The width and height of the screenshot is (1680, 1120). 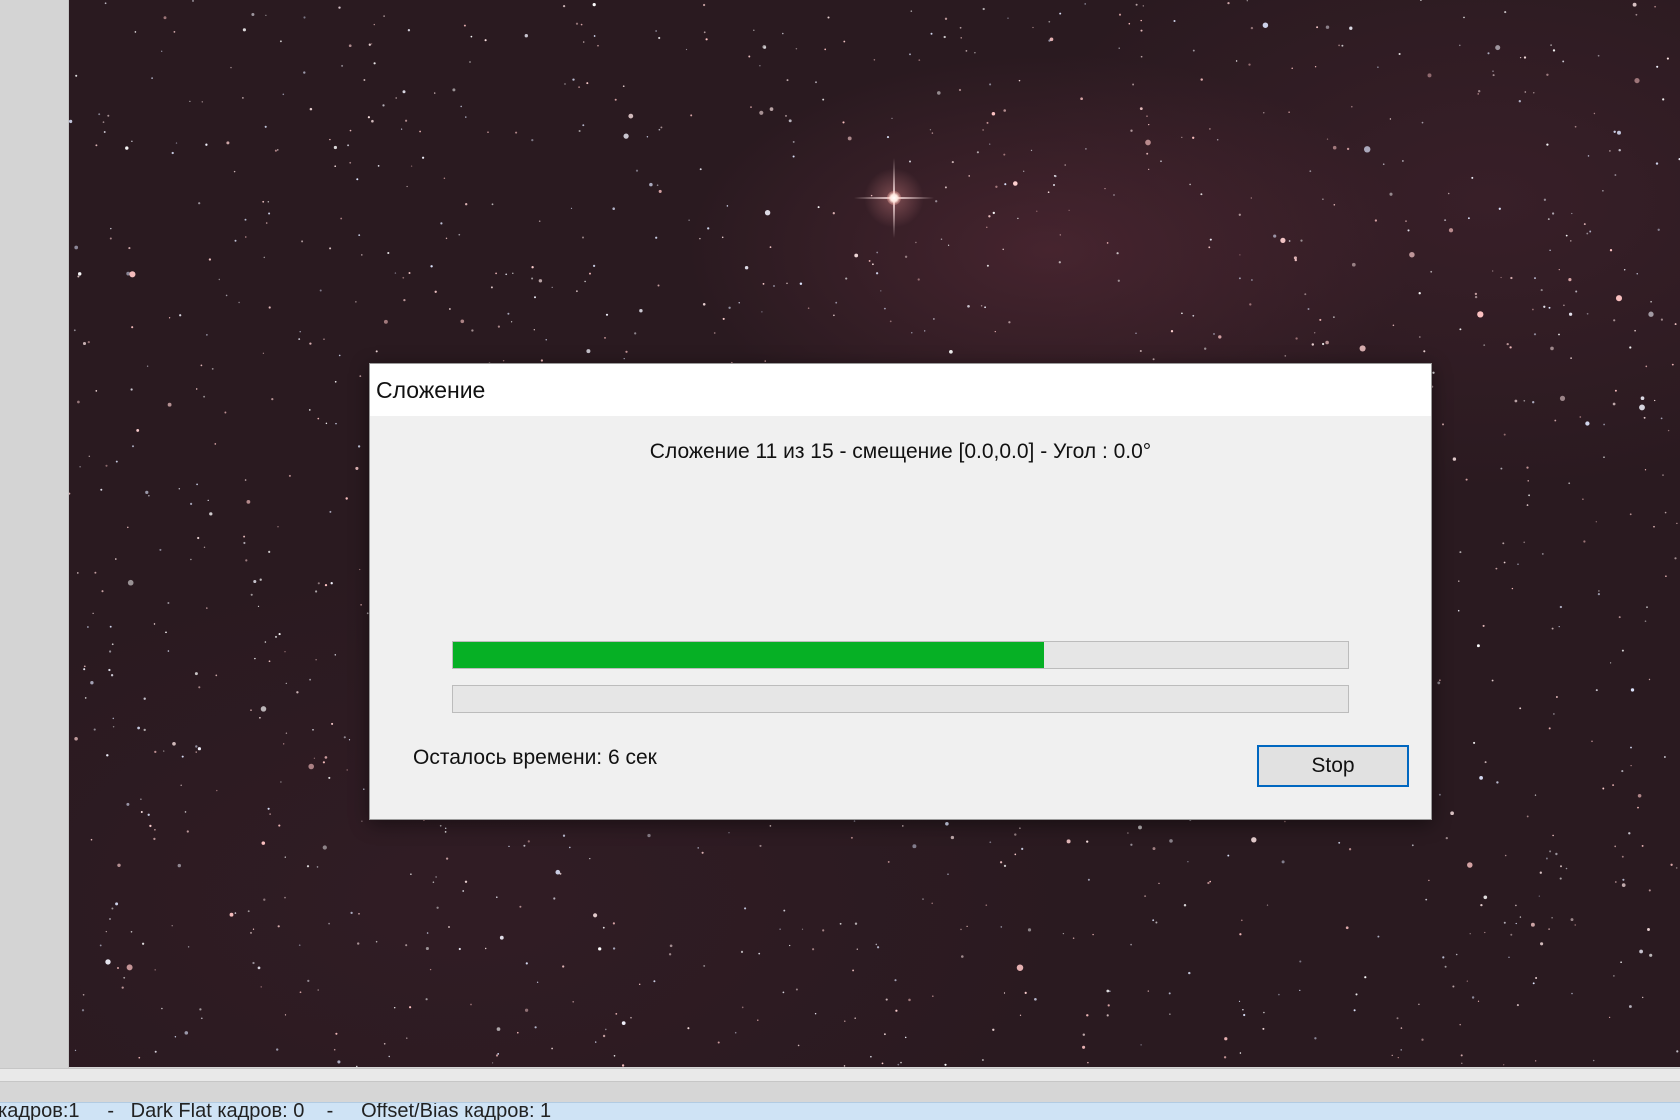 I want to click on main-progress-fill, so click(x=748, y=655).